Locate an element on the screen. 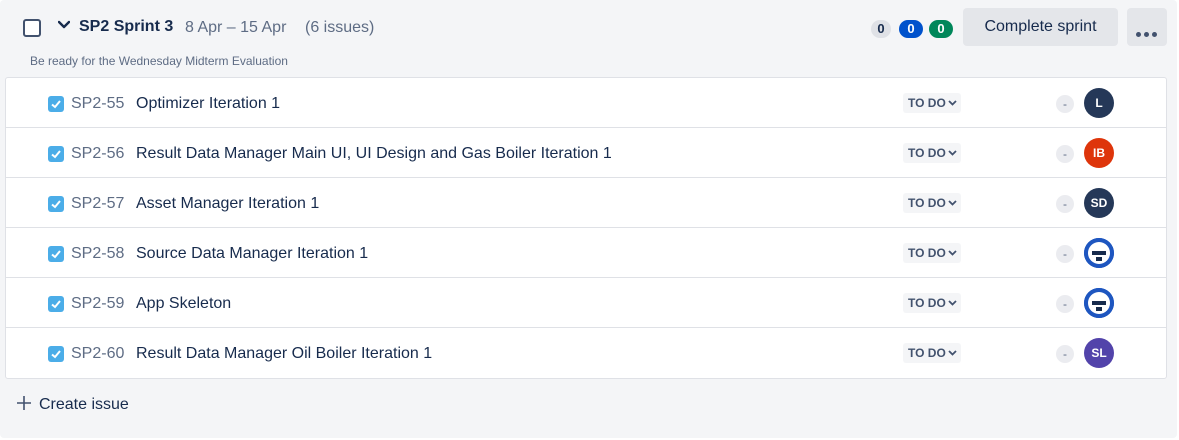 Image resolution: width=1179 pixels, height=440 pixels. in-progress-count-badge: 0 is located at coordinates (911, 29).